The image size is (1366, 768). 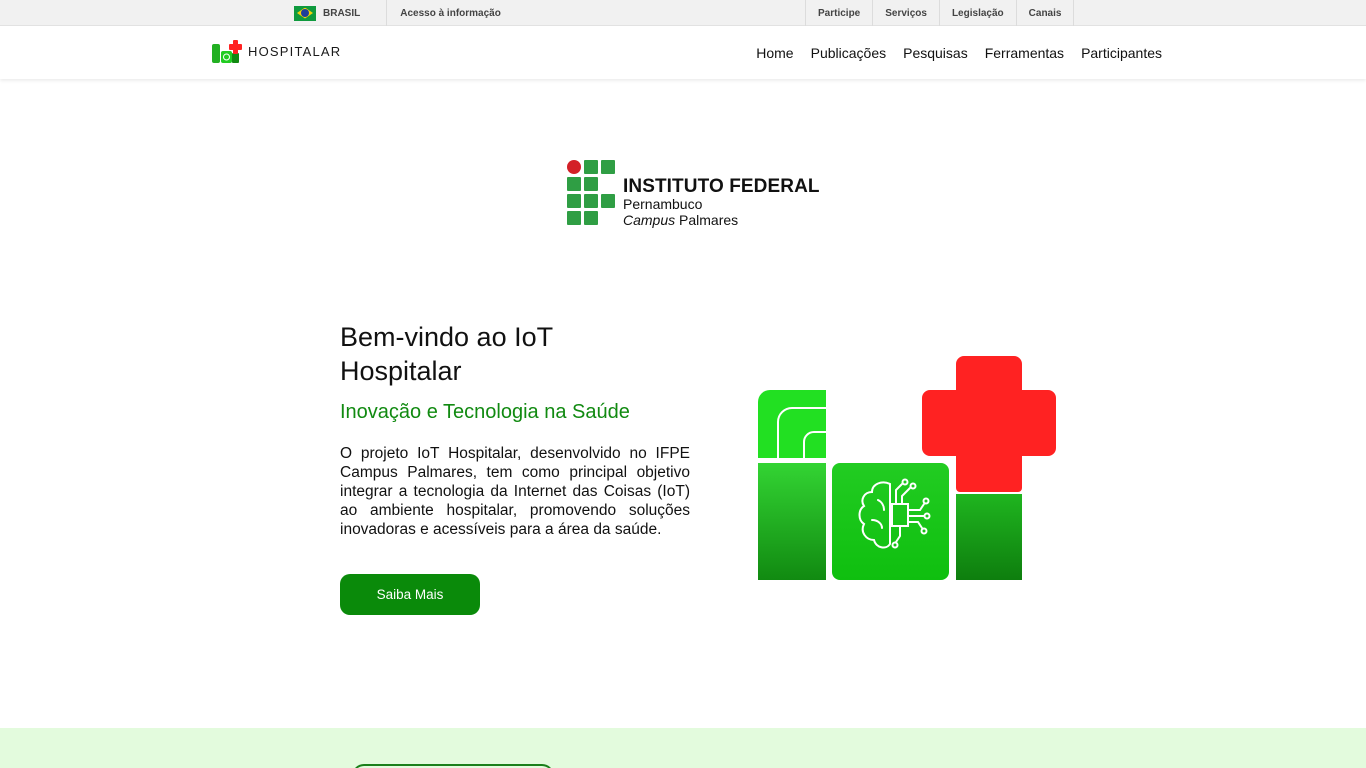 I want to click on nav-publicacoes: Publicações, so click(x=849, y=53).